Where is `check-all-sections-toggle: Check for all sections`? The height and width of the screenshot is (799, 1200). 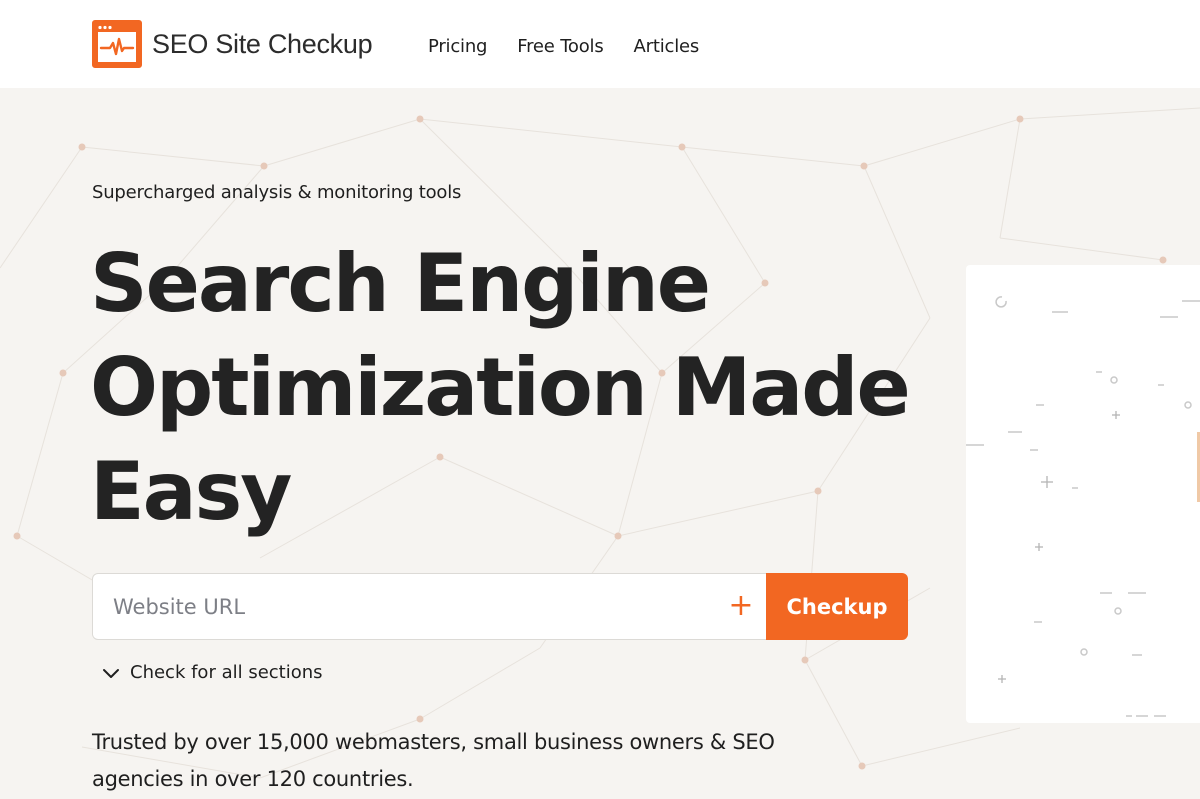 check-all-sections-toggle: Check for all sections is located at coordinates (212, 672).